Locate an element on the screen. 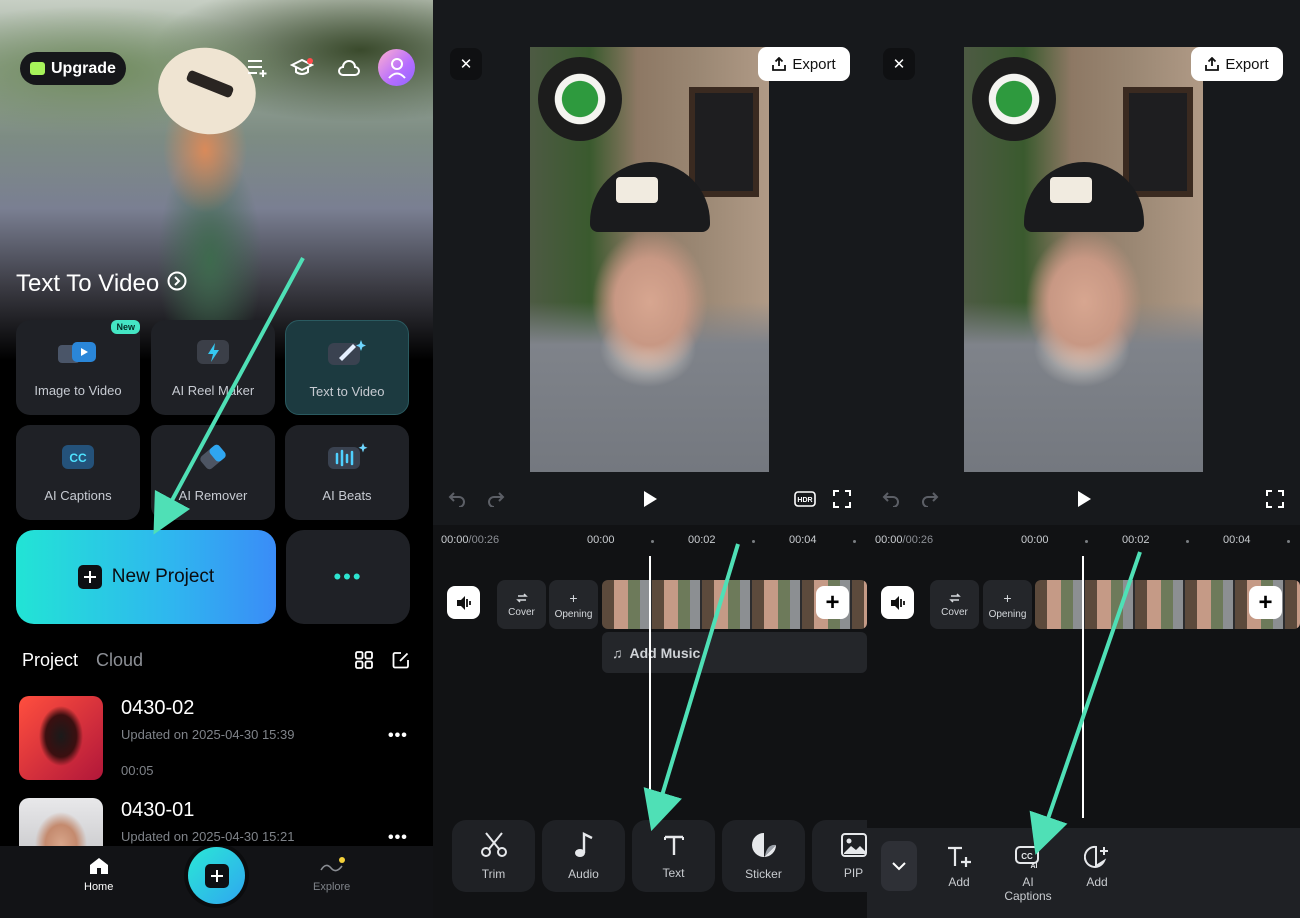 The height and width of the screenshot is (918, 1300). tile-label: AI Beats is located at coordinates (347, 495).